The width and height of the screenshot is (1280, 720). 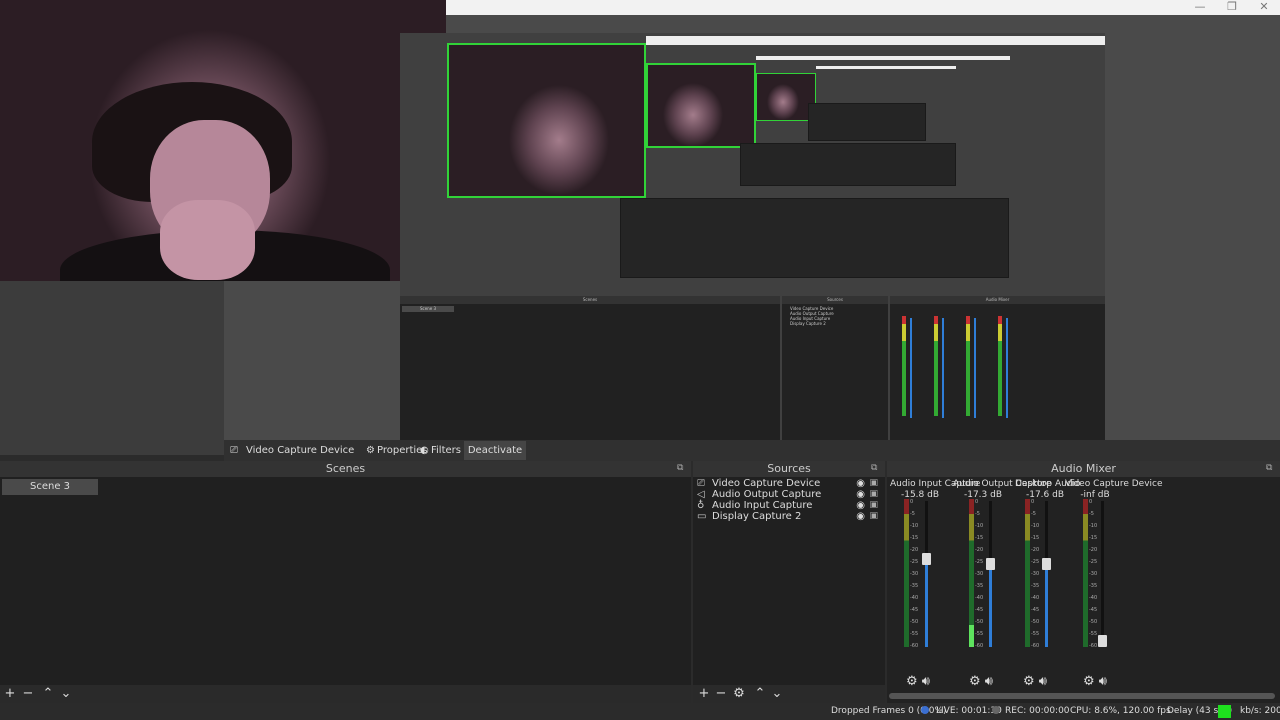 I want to click on move-scene-up-button: ⌃, so click(x=48, y=694).